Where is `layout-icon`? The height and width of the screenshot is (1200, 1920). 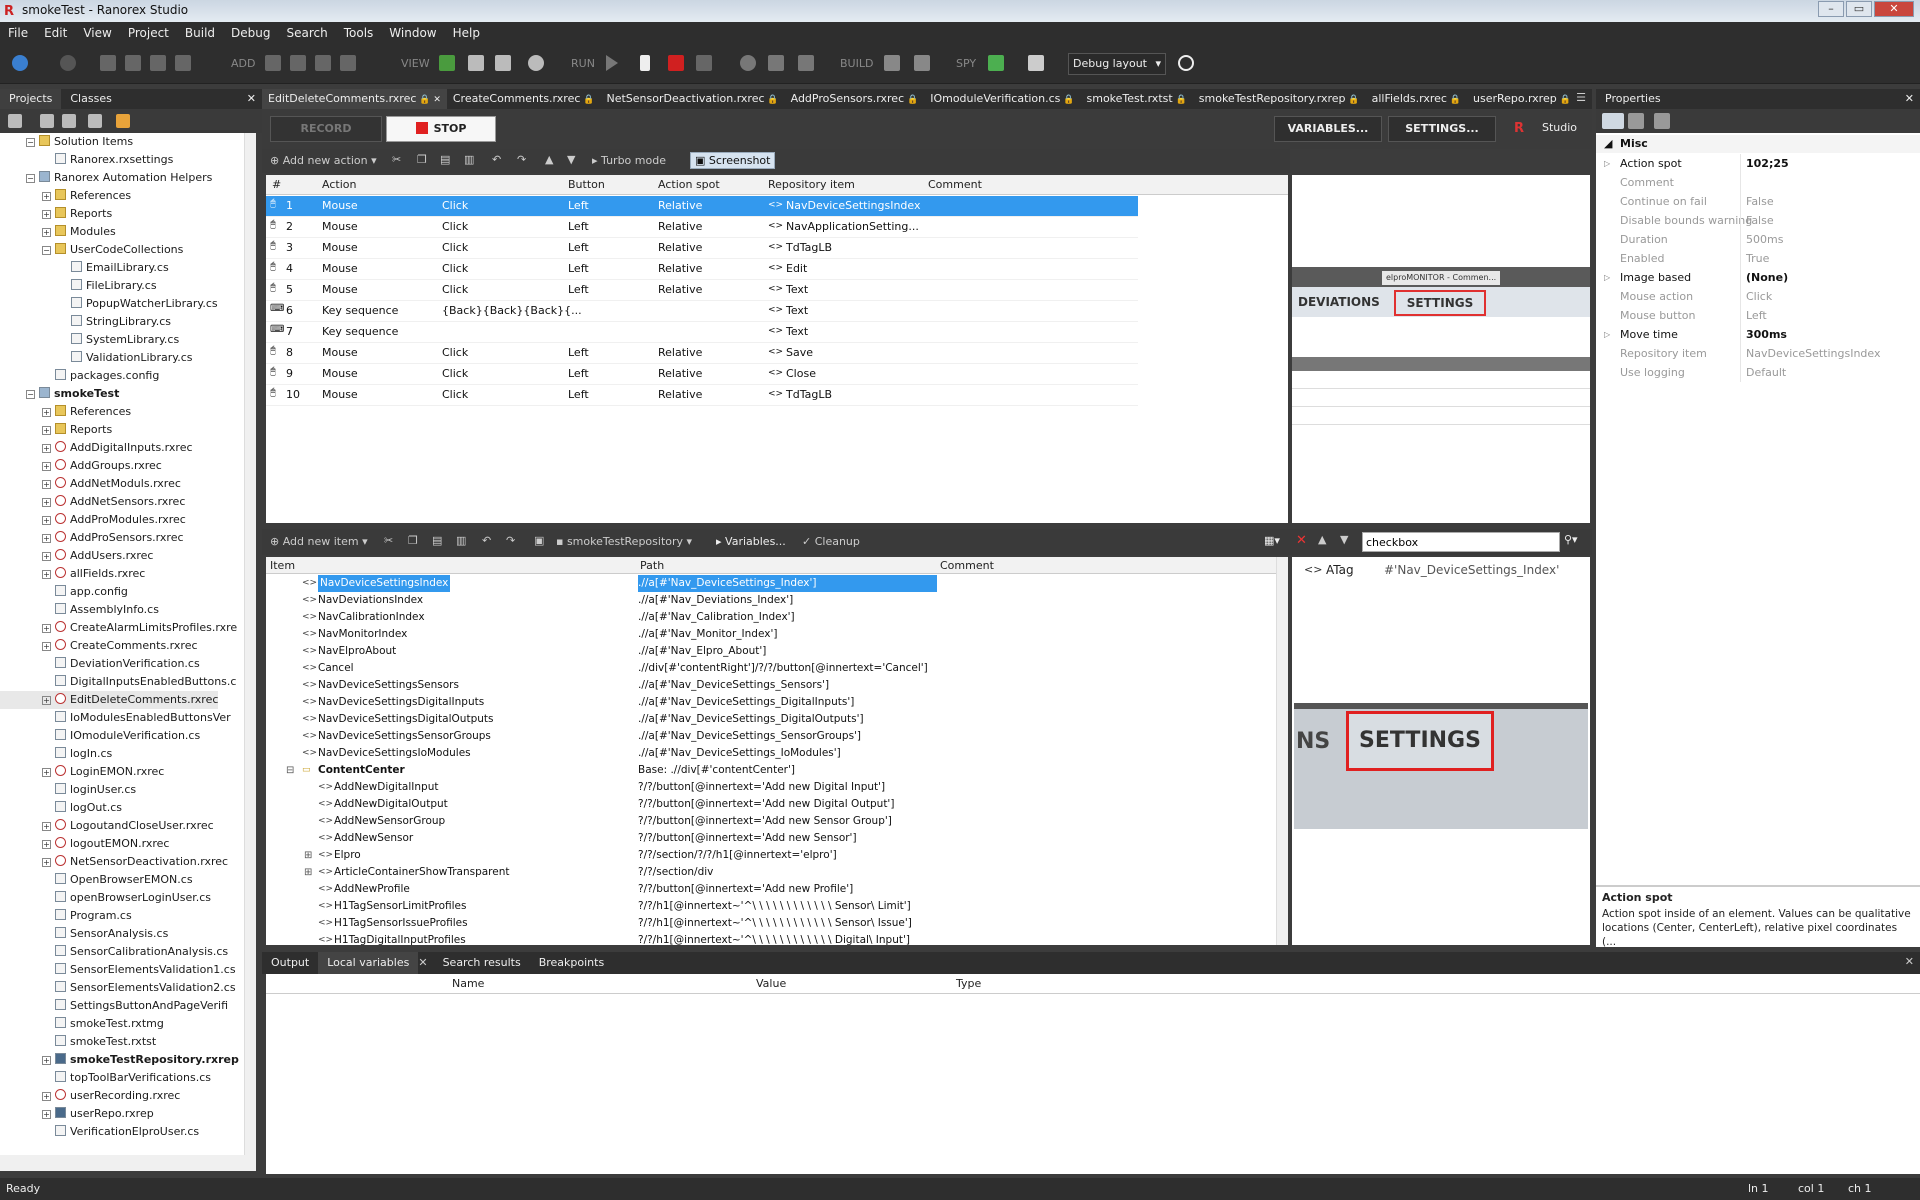
layout-icon is located at coordinates (1036, 63).